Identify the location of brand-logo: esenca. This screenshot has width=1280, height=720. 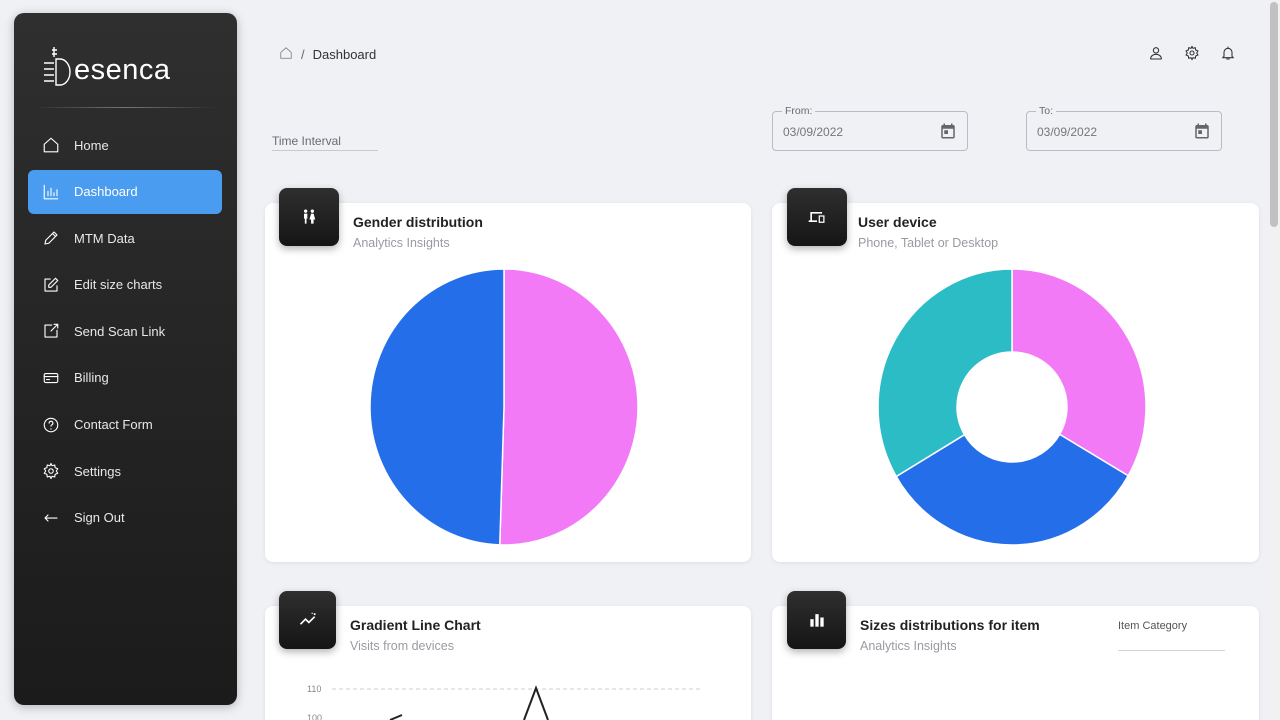
(106, 61).